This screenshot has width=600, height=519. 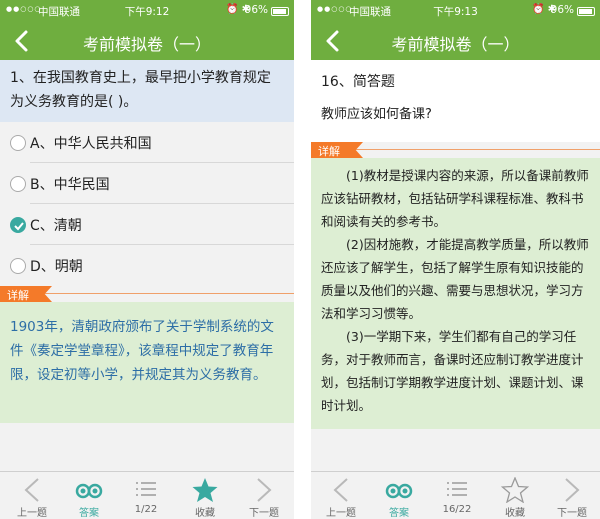 What do you see at coordinates (147, 224) in the screenshot?
I see `option-c: C、清朝` at bounding box center [147, 224].